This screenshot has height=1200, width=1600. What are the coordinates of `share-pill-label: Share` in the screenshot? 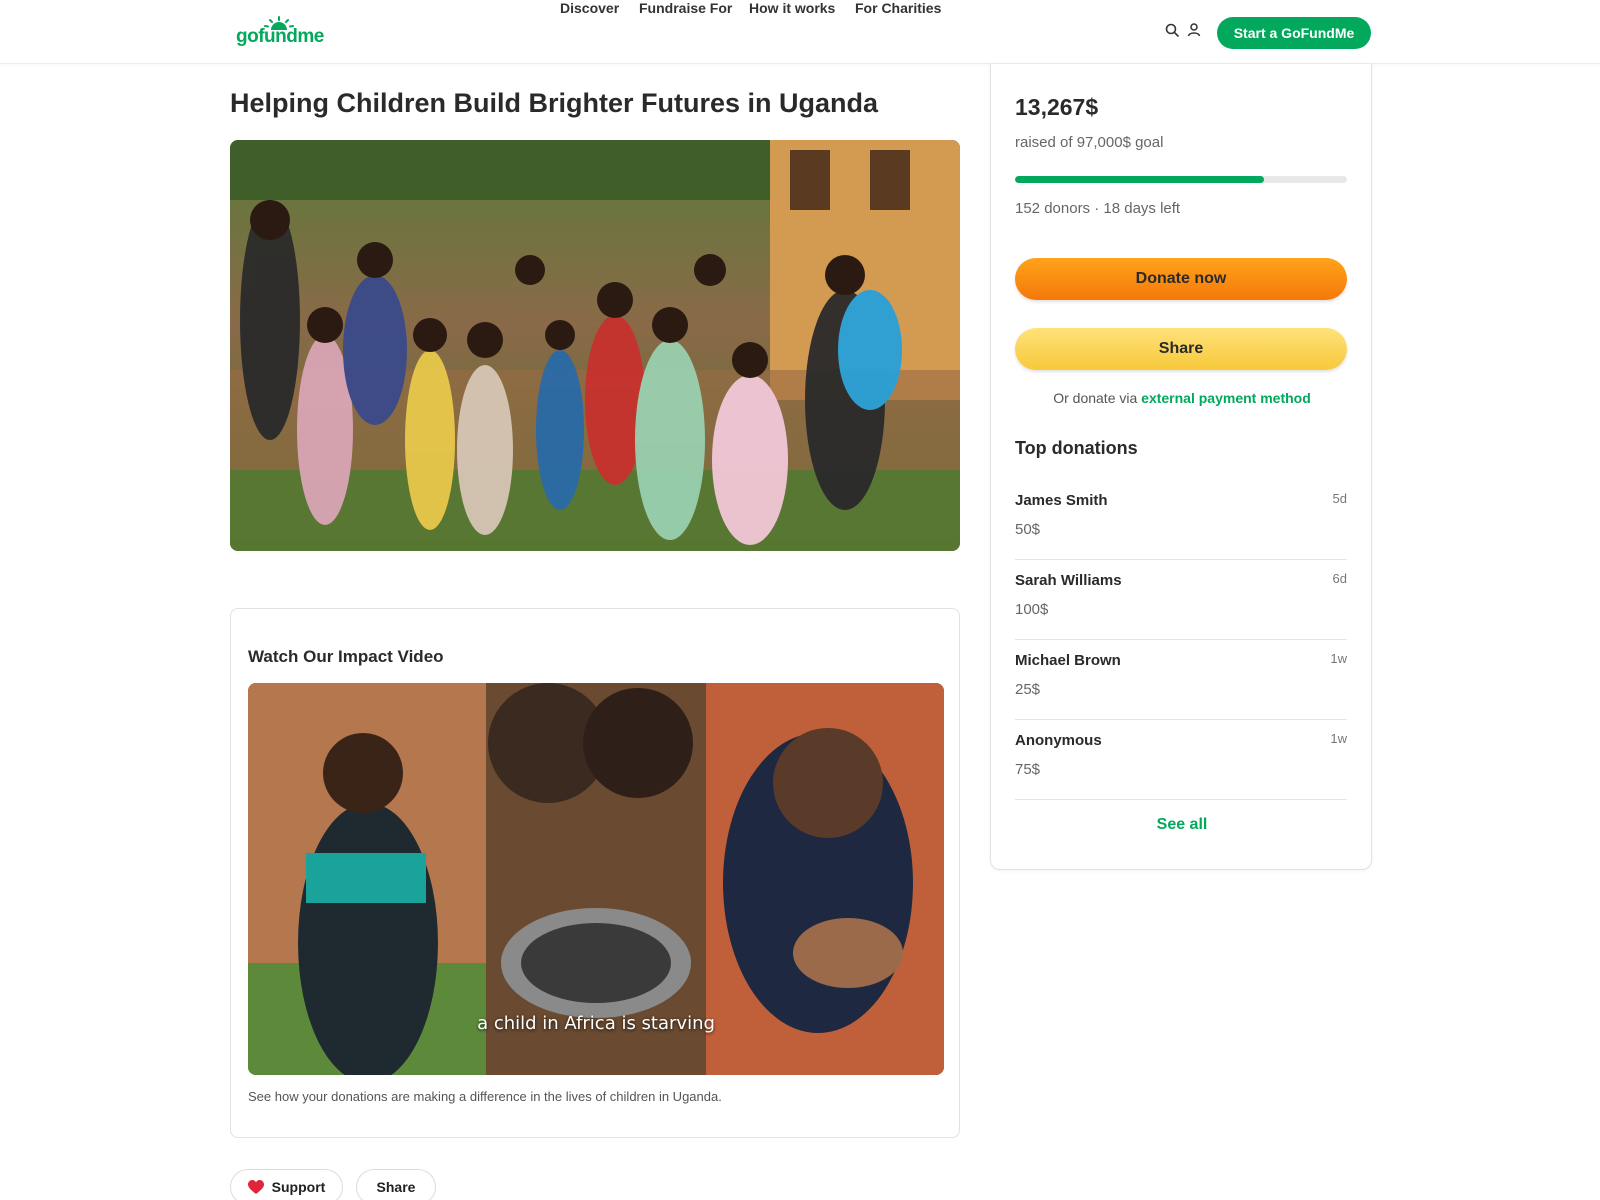 It's located at (396, 1187).